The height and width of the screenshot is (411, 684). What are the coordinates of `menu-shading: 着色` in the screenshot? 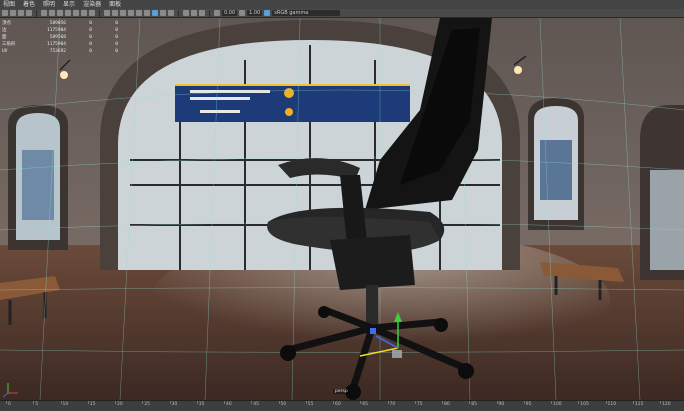 It's located at (29, 4).